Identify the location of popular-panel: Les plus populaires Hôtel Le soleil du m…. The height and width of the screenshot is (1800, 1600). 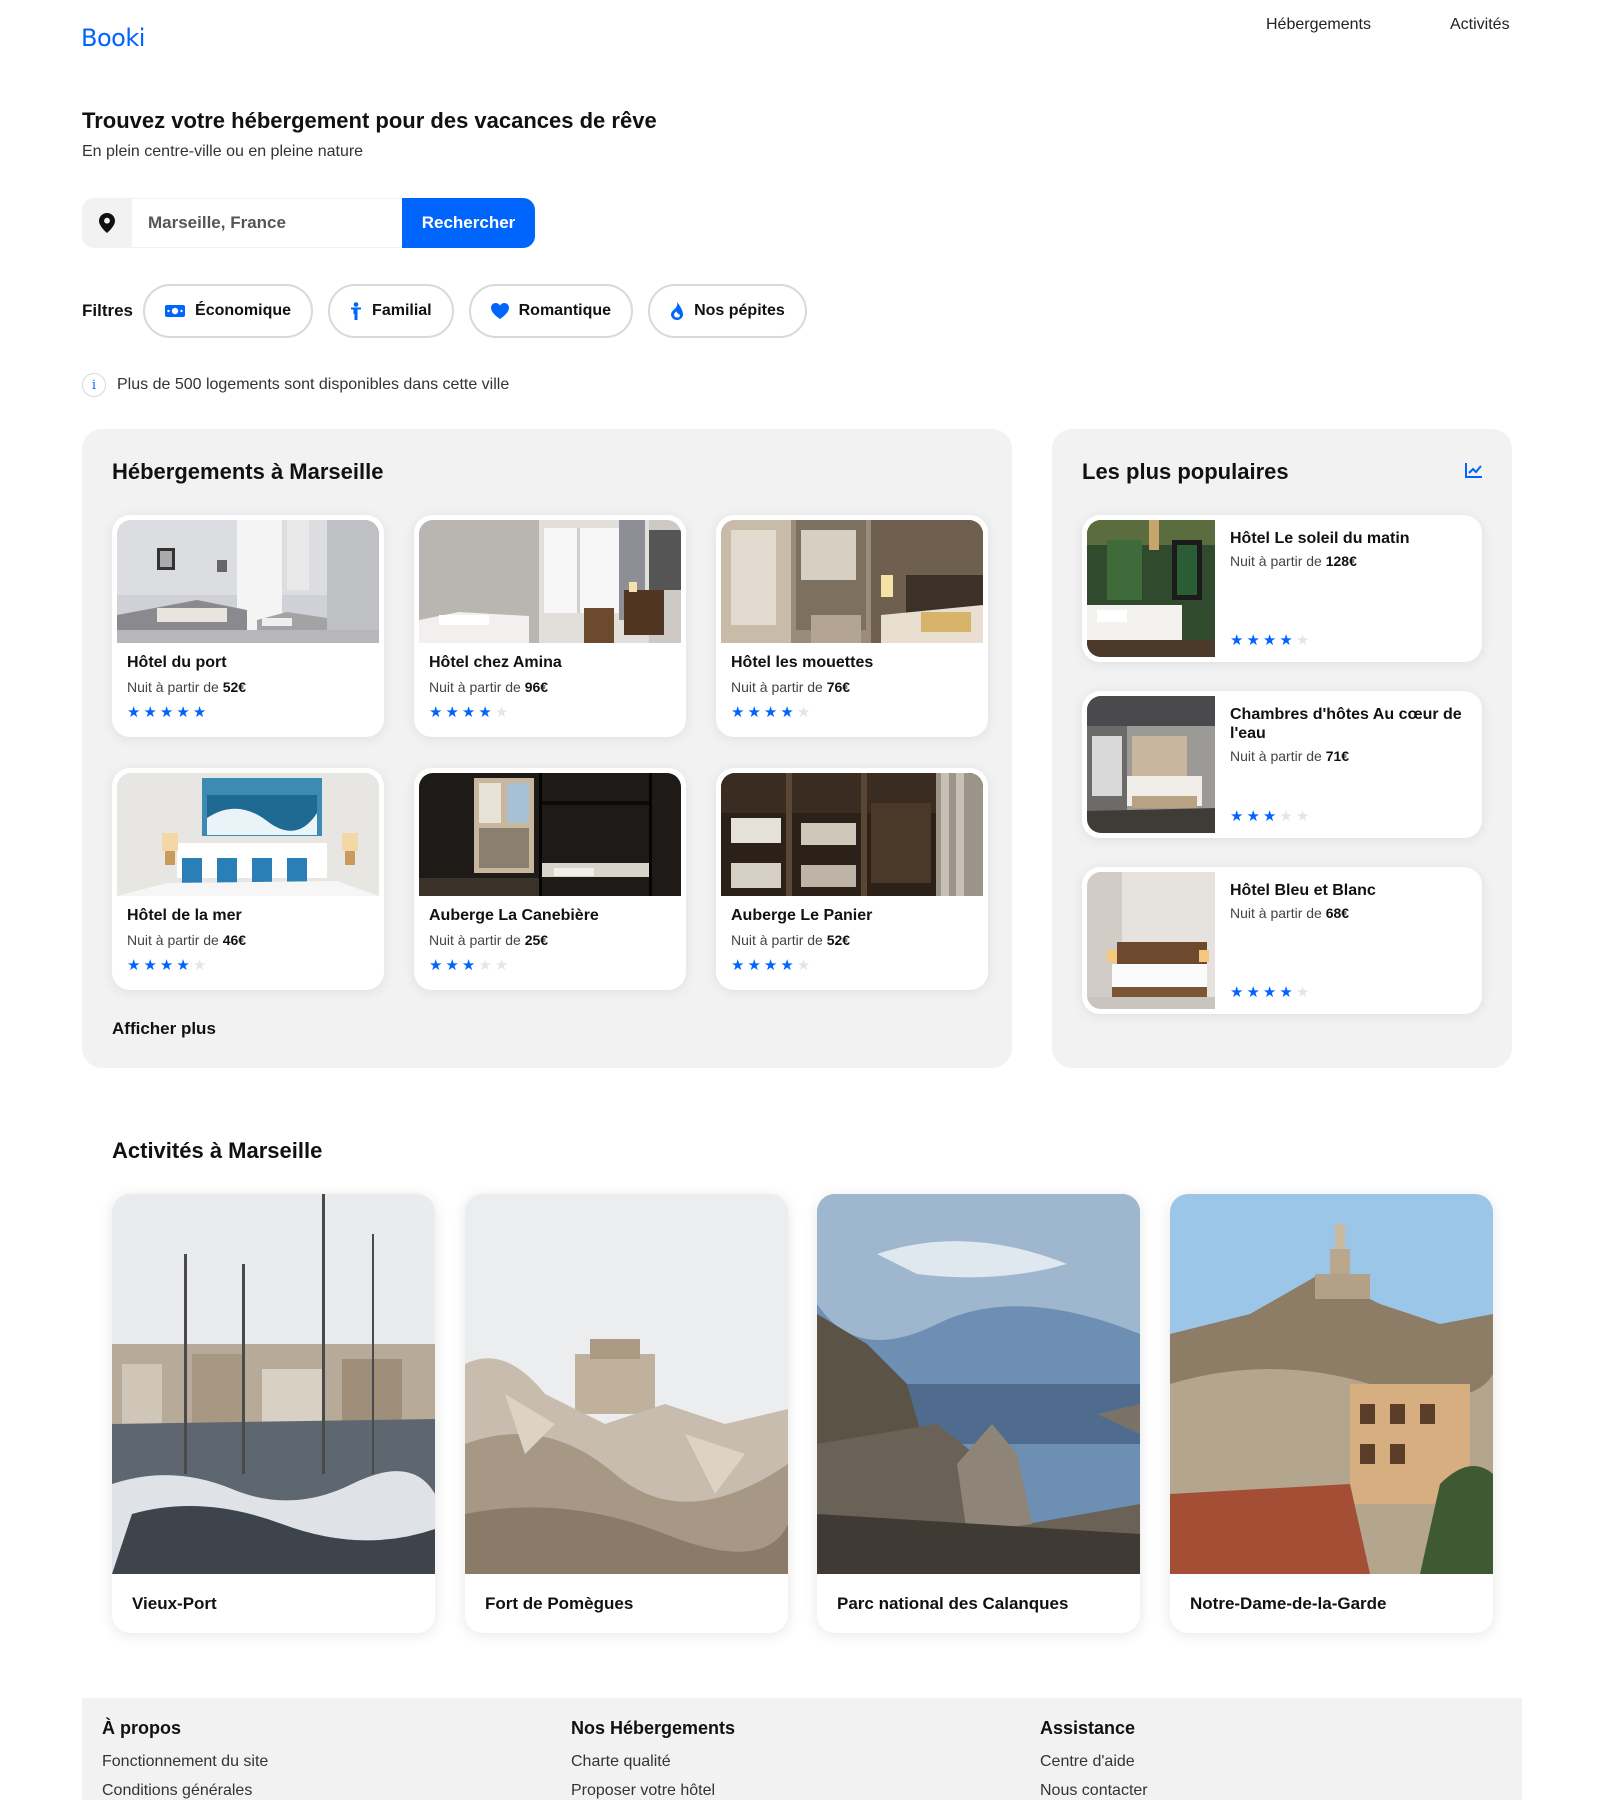
(1282, 748).